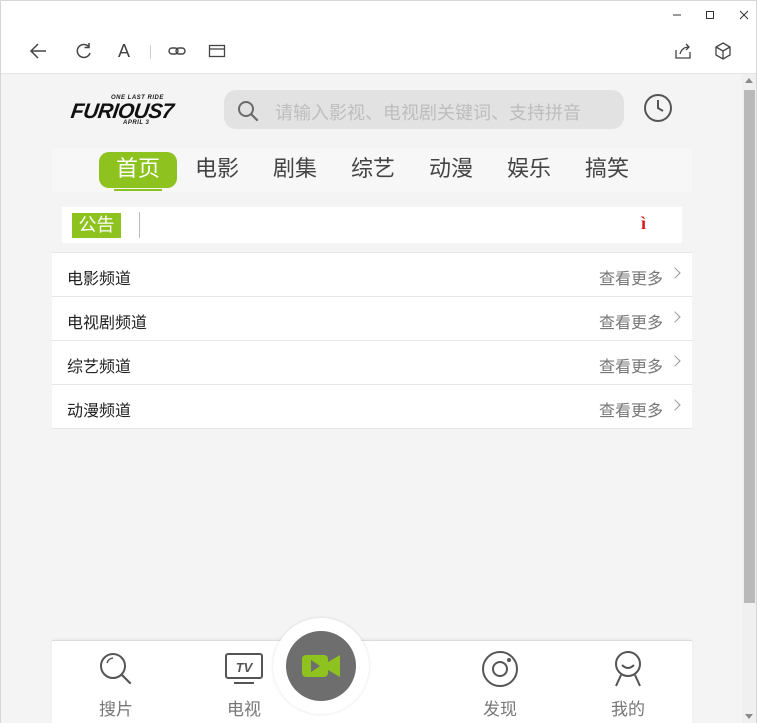  I want to click on tab-label: 我的, so click(628, 710).